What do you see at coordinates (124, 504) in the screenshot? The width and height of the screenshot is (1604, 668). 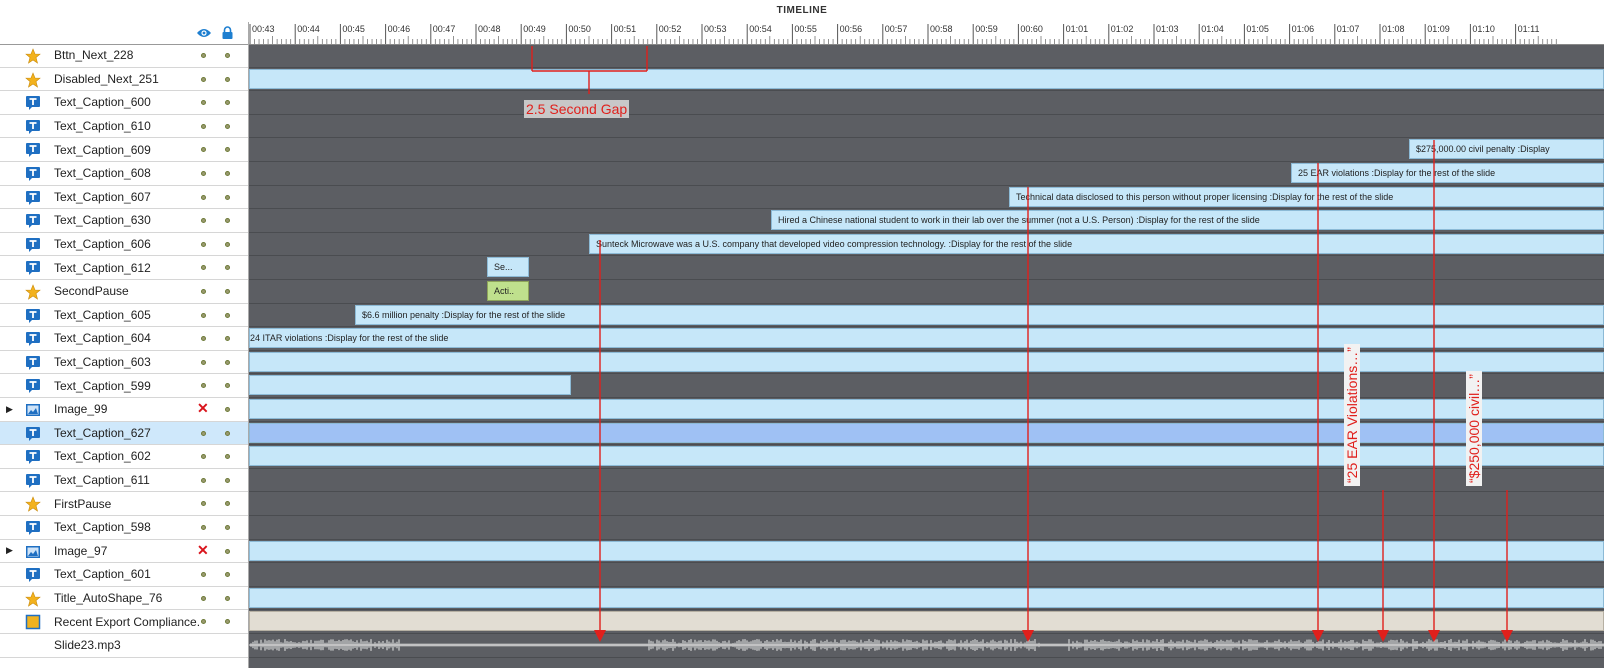 I see `layer-row: FirstPause` at bounding box center [124, 504].